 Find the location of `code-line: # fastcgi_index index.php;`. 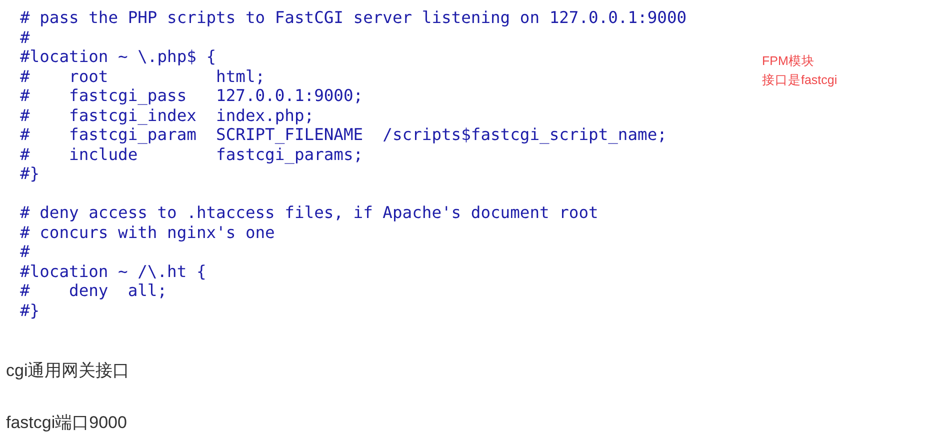

code-line: # fastcgi_index index.php; is located at coordinates (168, 115).